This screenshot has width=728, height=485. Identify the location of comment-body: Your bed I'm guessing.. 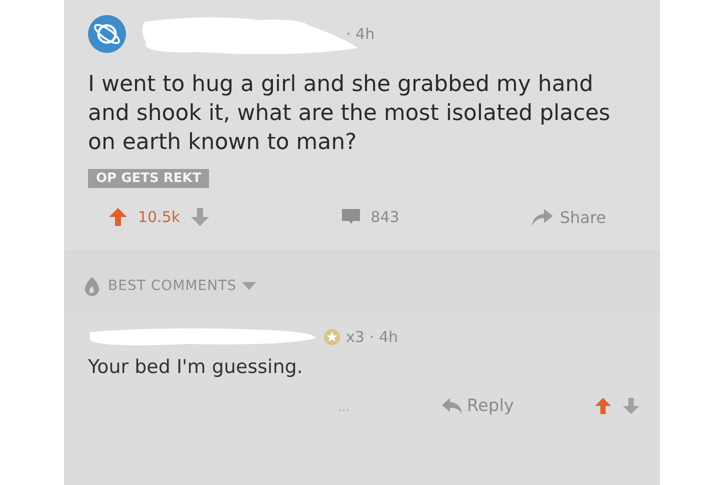
(196, 367).